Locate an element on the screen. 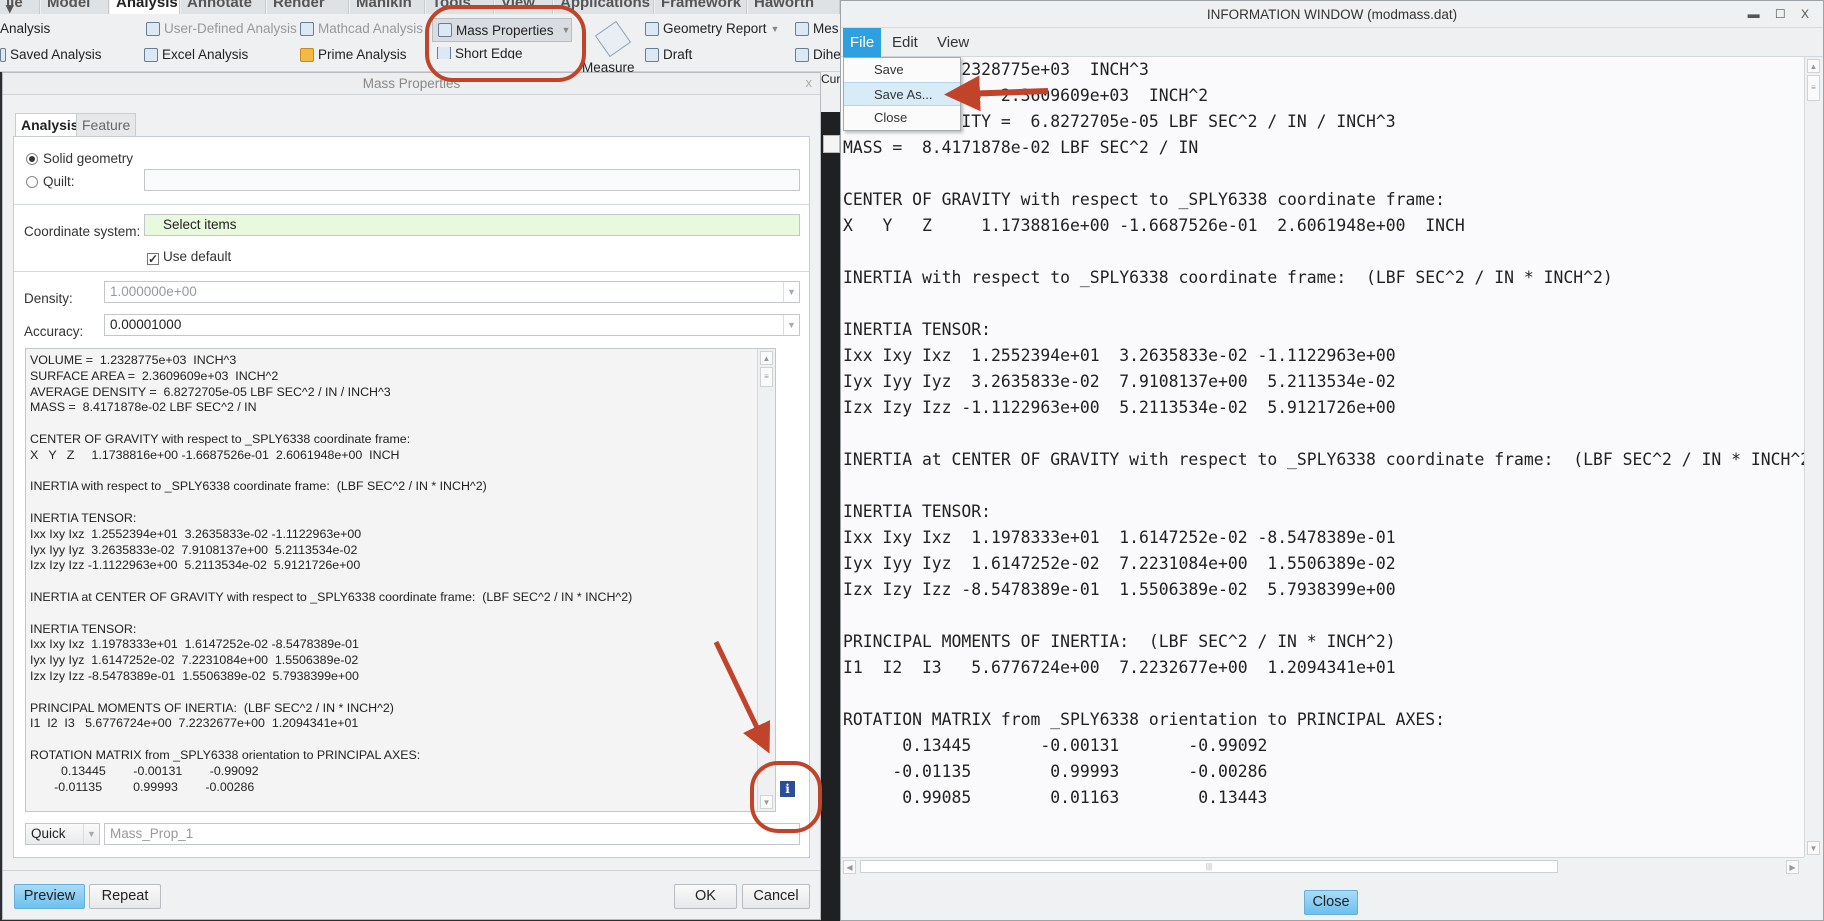 The width and height of the screenshot is (1824, 921). close-button: Close is located at coordinates (1331, 902).